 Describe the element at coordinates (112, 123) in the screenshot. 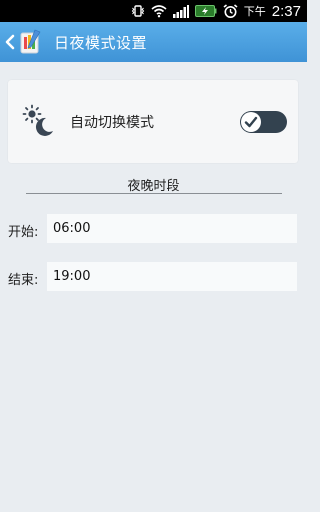

I see `auto-switch-label: 自动切换模式` at that location.